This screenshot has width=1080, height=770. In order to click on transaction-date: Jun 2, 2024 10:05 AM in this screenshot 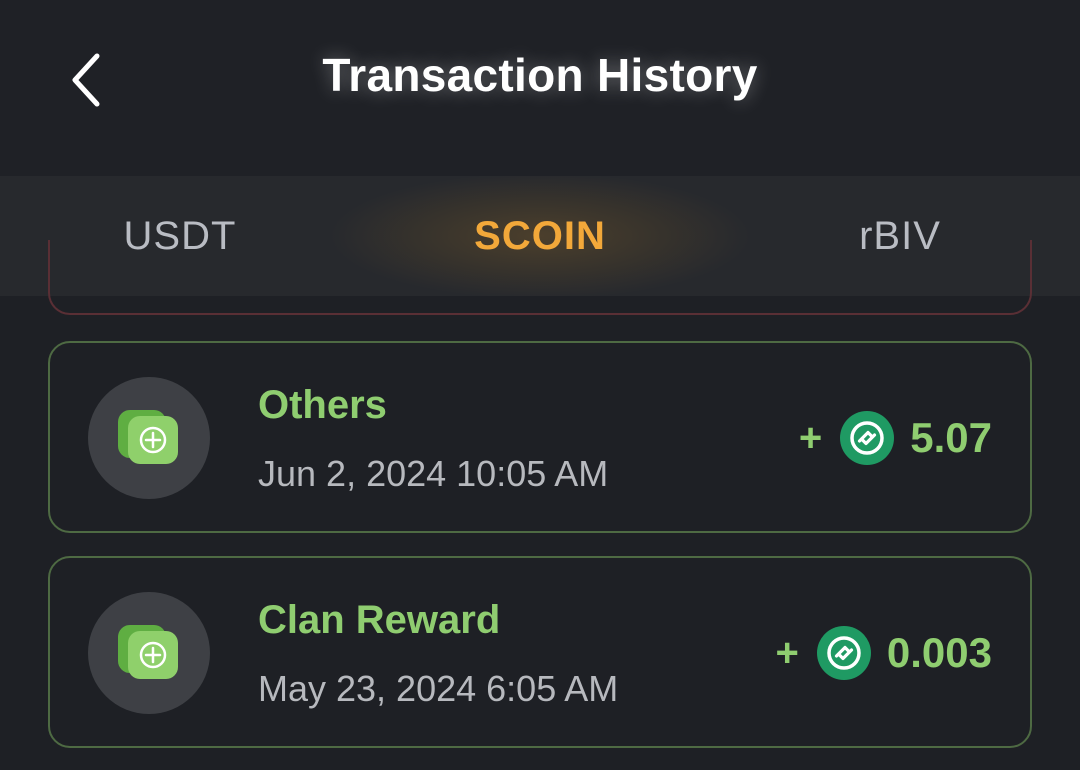, I will do `click(433, 473)`.